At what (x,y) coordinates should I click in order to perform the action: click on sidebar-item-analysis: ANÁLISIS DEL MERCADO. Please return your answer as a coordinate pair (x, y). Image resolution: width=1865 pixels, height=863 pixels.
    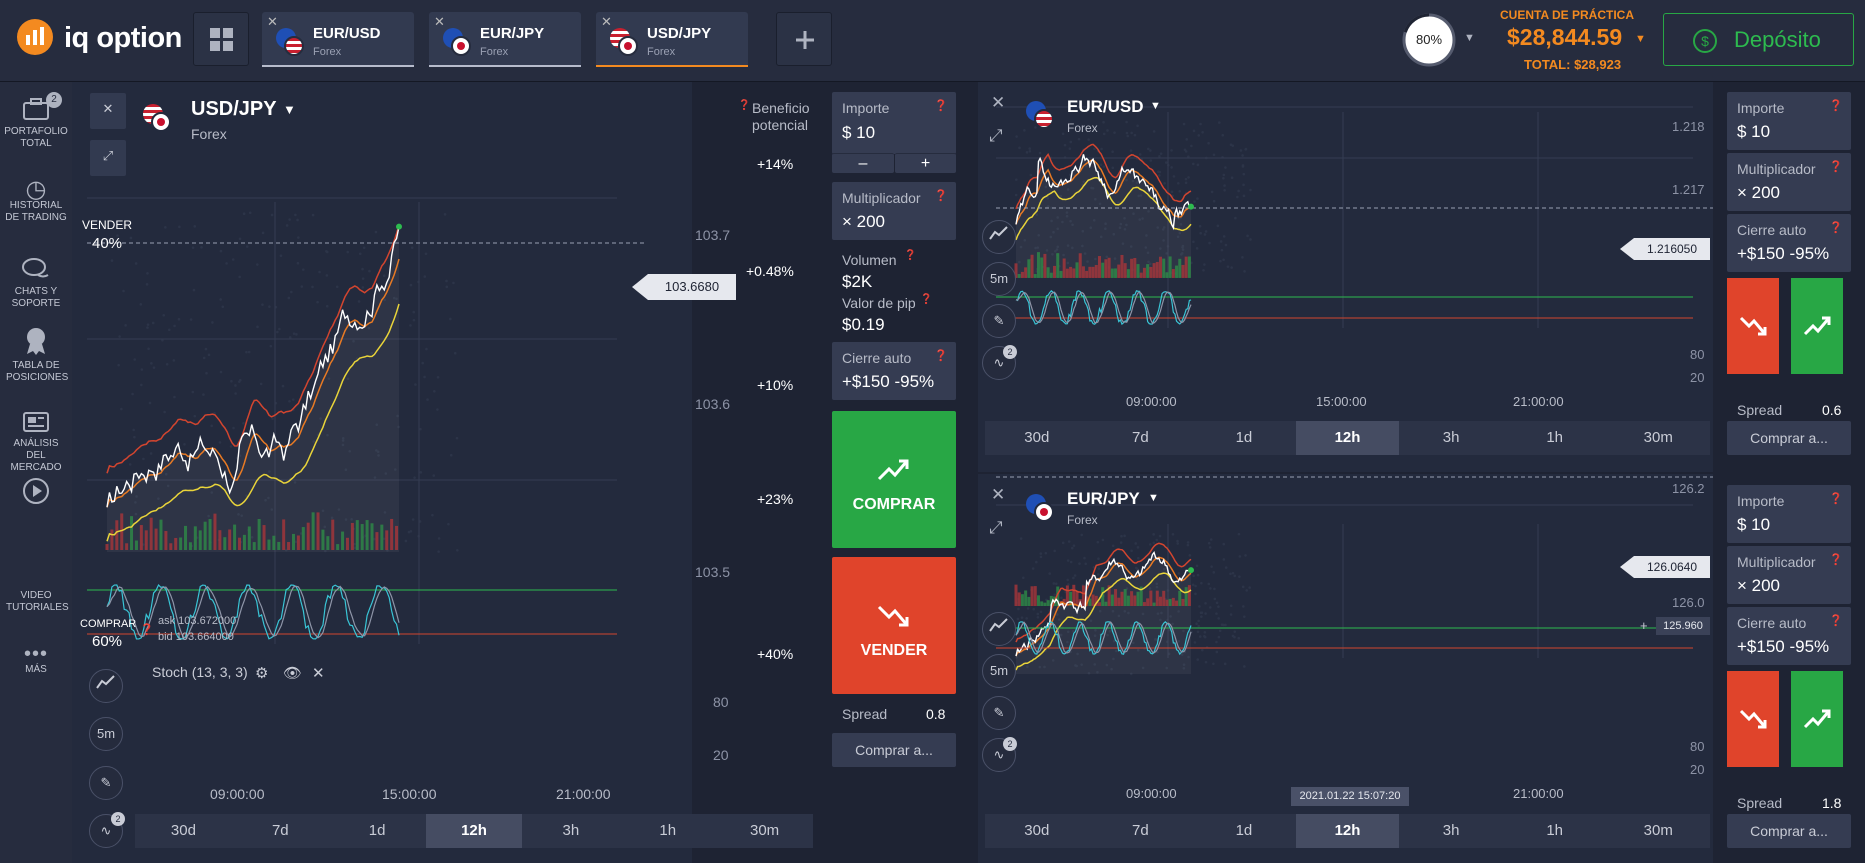
    Looking at the image, I should click on (36, 442).